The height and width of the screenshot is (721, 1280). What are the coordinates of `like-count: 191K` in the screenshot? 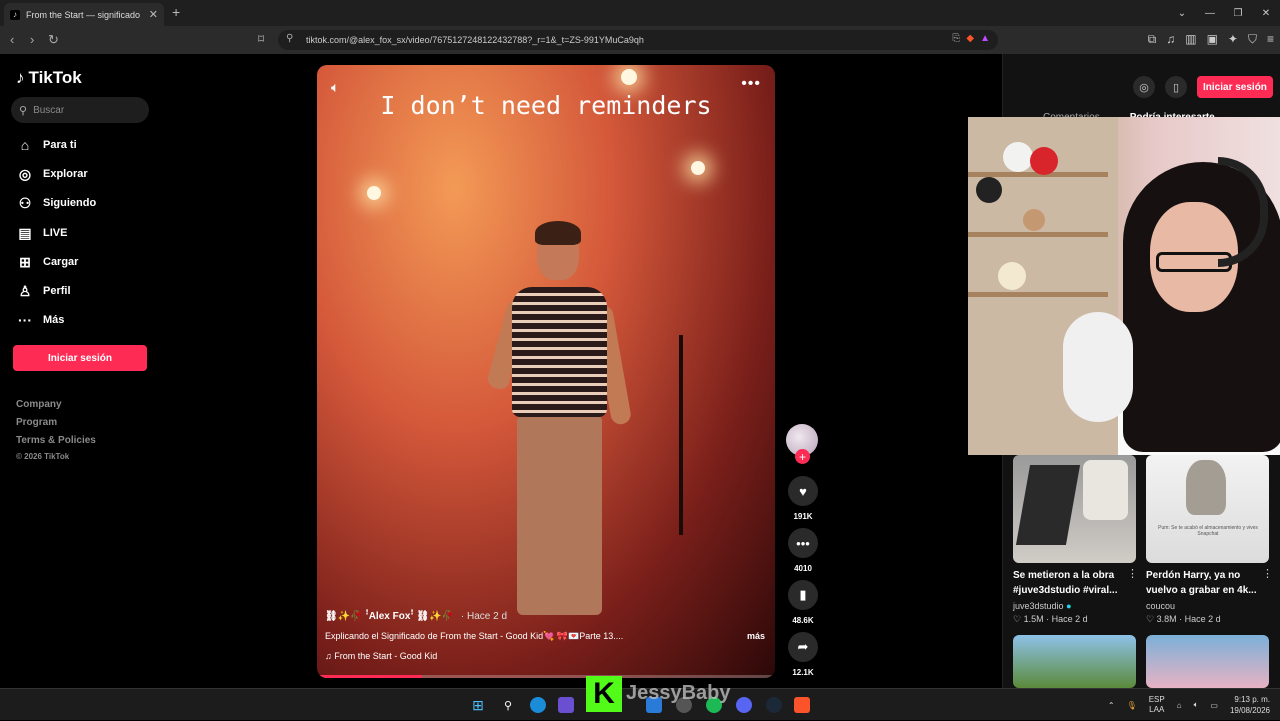 It's located at (803, 516).